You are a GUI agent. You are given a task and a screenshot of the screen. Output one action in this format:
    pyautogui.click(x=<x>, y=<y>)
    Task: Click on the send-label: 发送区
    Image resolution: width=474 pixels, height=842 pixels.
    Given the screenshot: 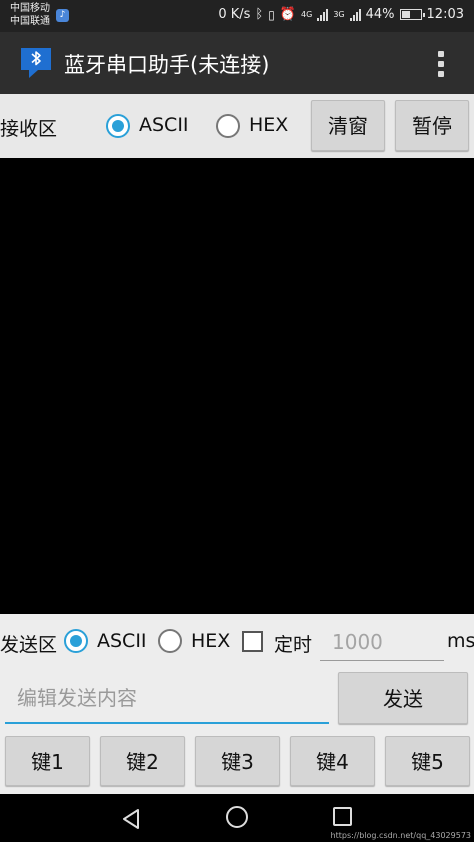 What is the action you would take?
    pyautogui.click(x=29, y=645)
    